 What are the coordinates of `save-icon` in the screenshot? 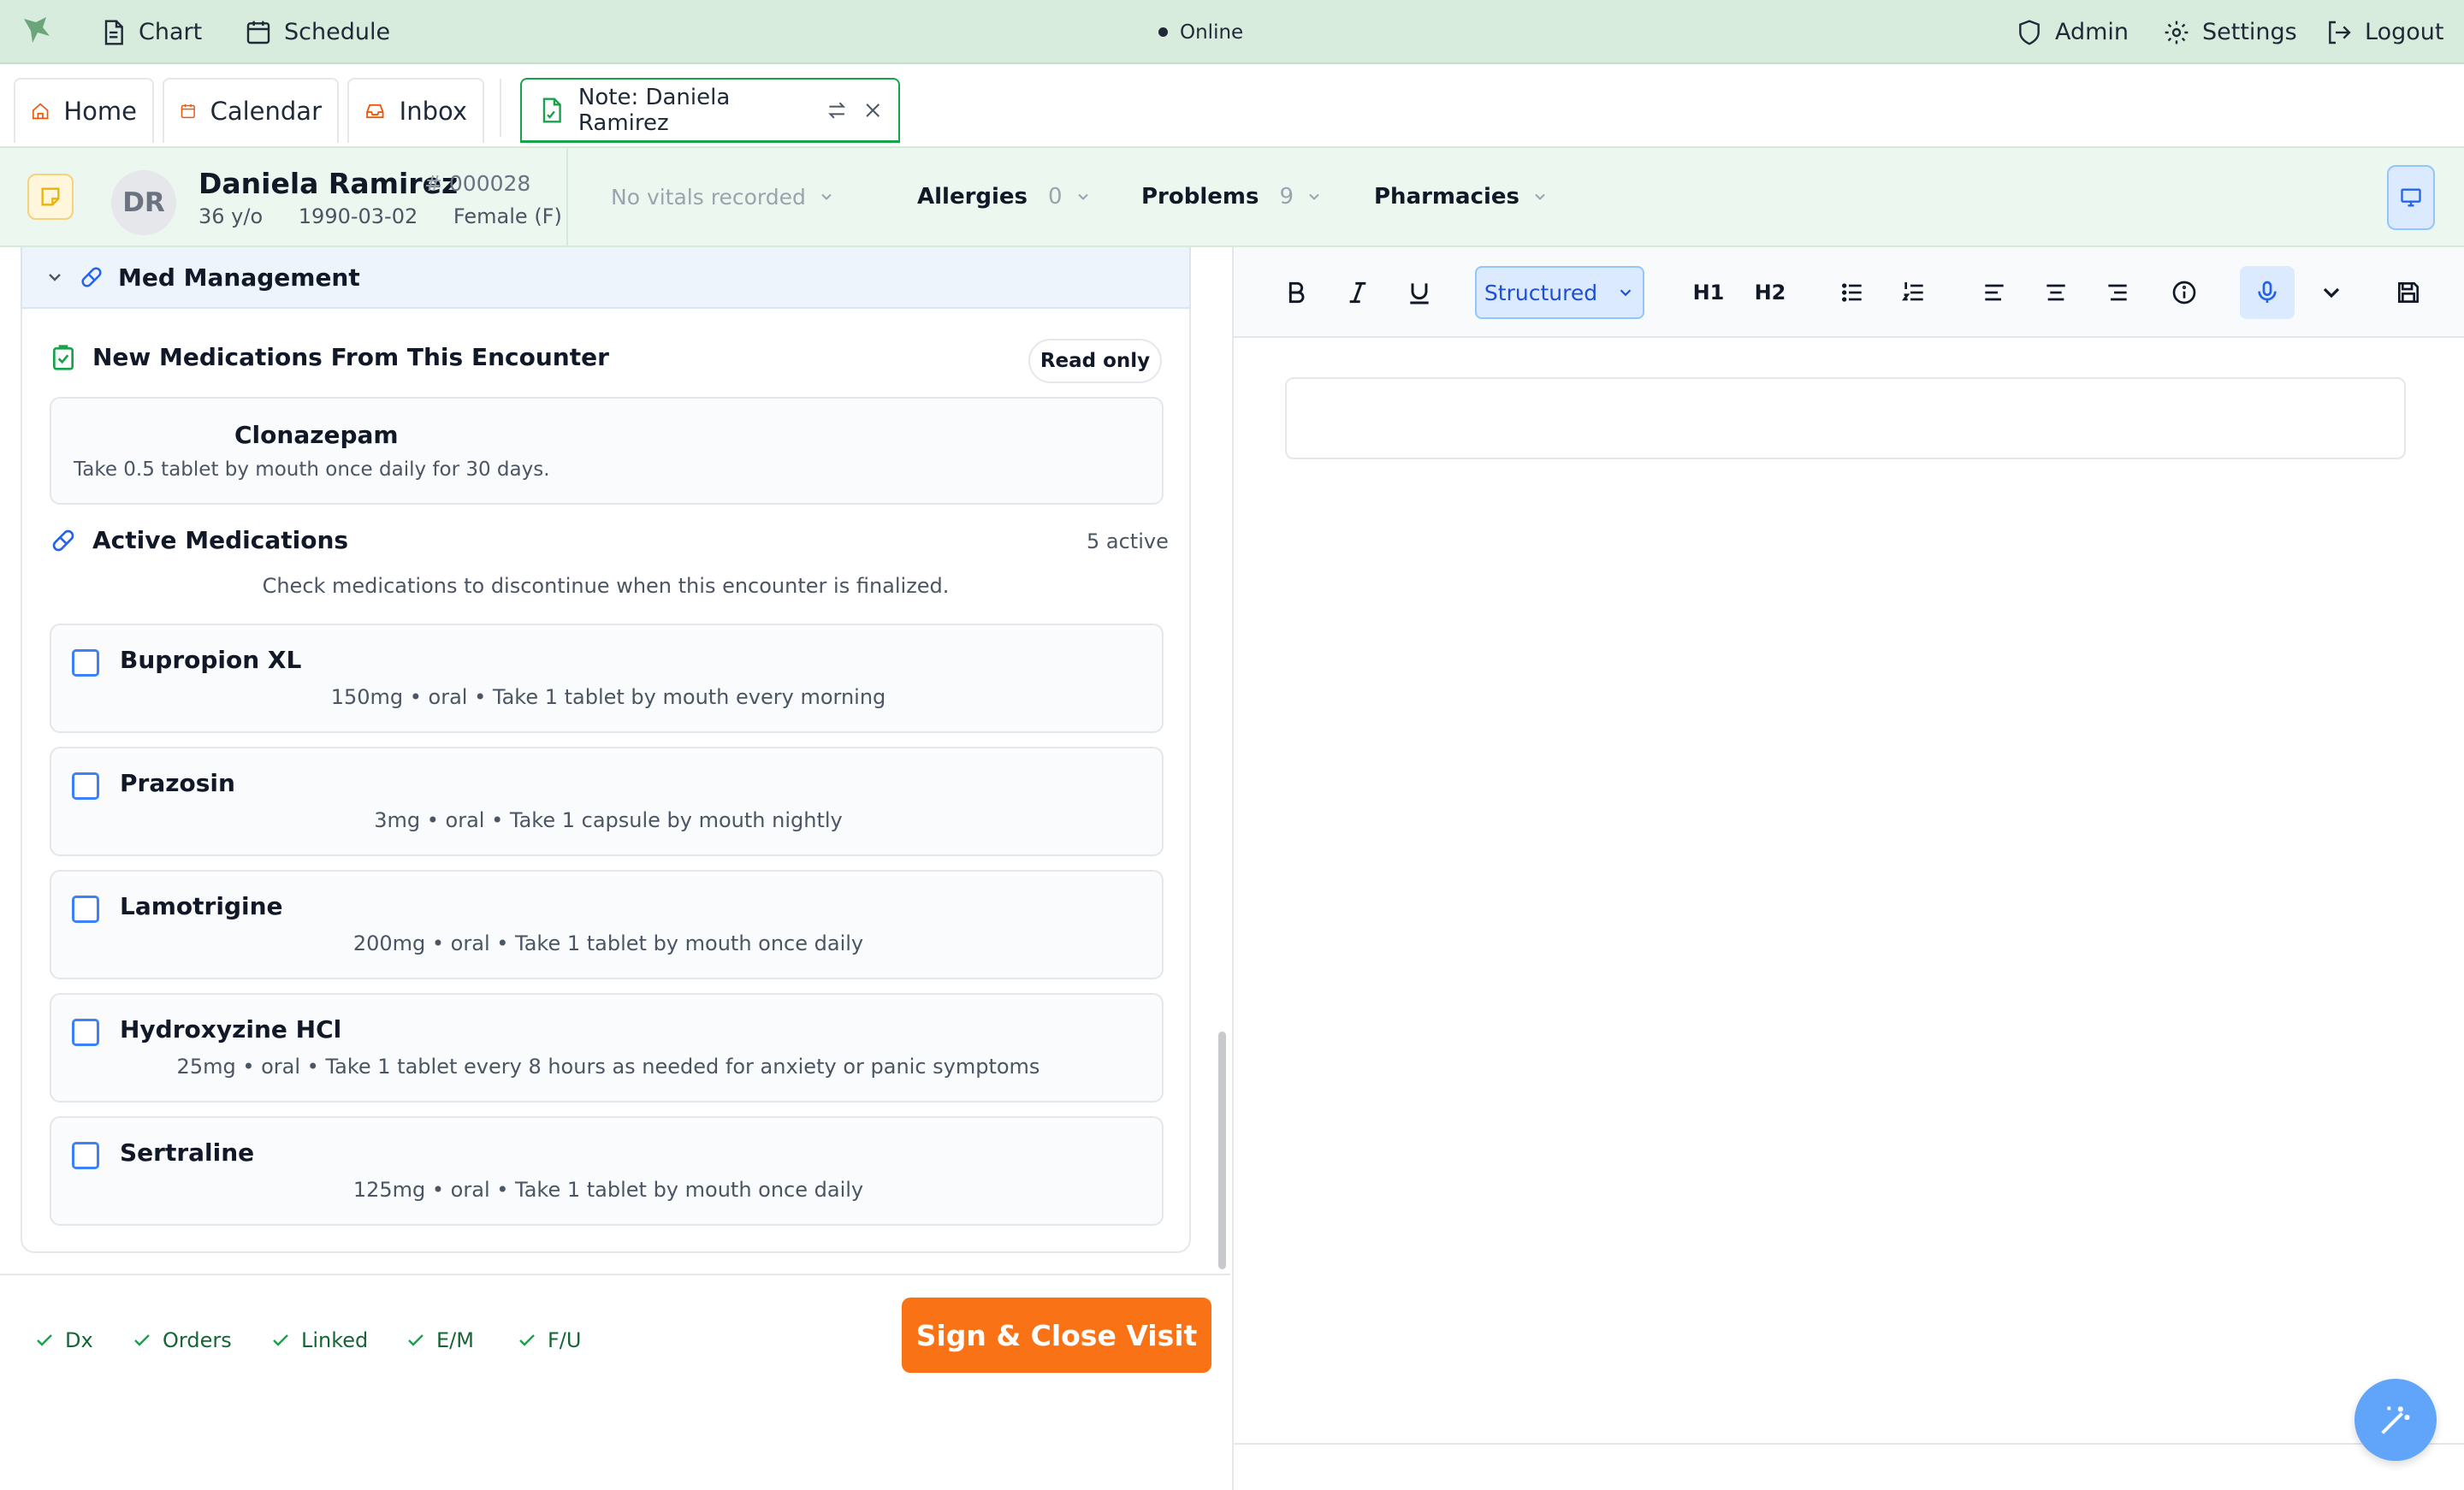 It's located at (2408, 292).